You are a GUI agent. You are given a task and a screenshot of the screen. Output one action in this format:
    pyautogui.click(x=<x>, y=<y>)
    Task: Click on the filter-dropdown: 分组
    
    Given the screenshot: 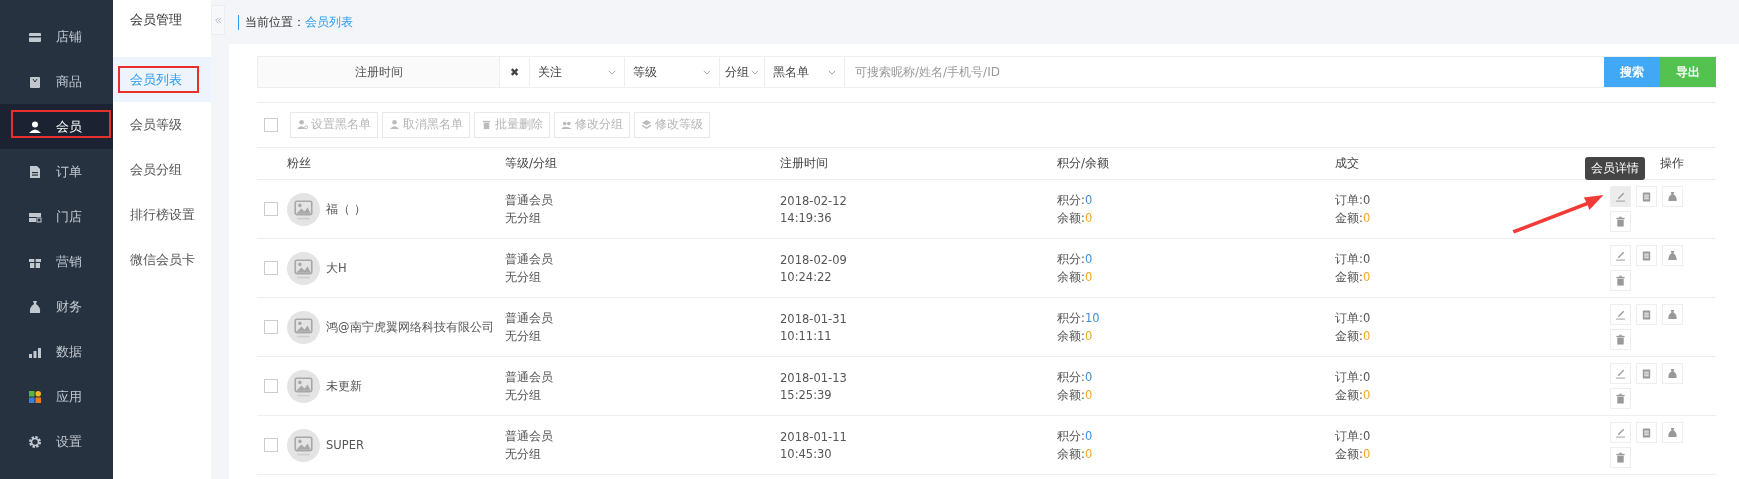 What is the action you would take?
    pyautogui.click(x=742, y=72)
    